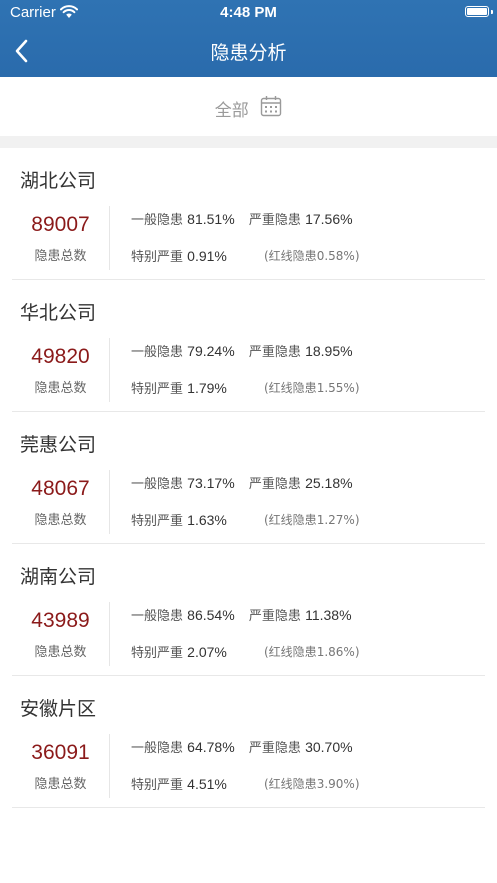  Describe the element at coordinates (60, 488) in the screenshot. I see `total-count: 48067` at that location.